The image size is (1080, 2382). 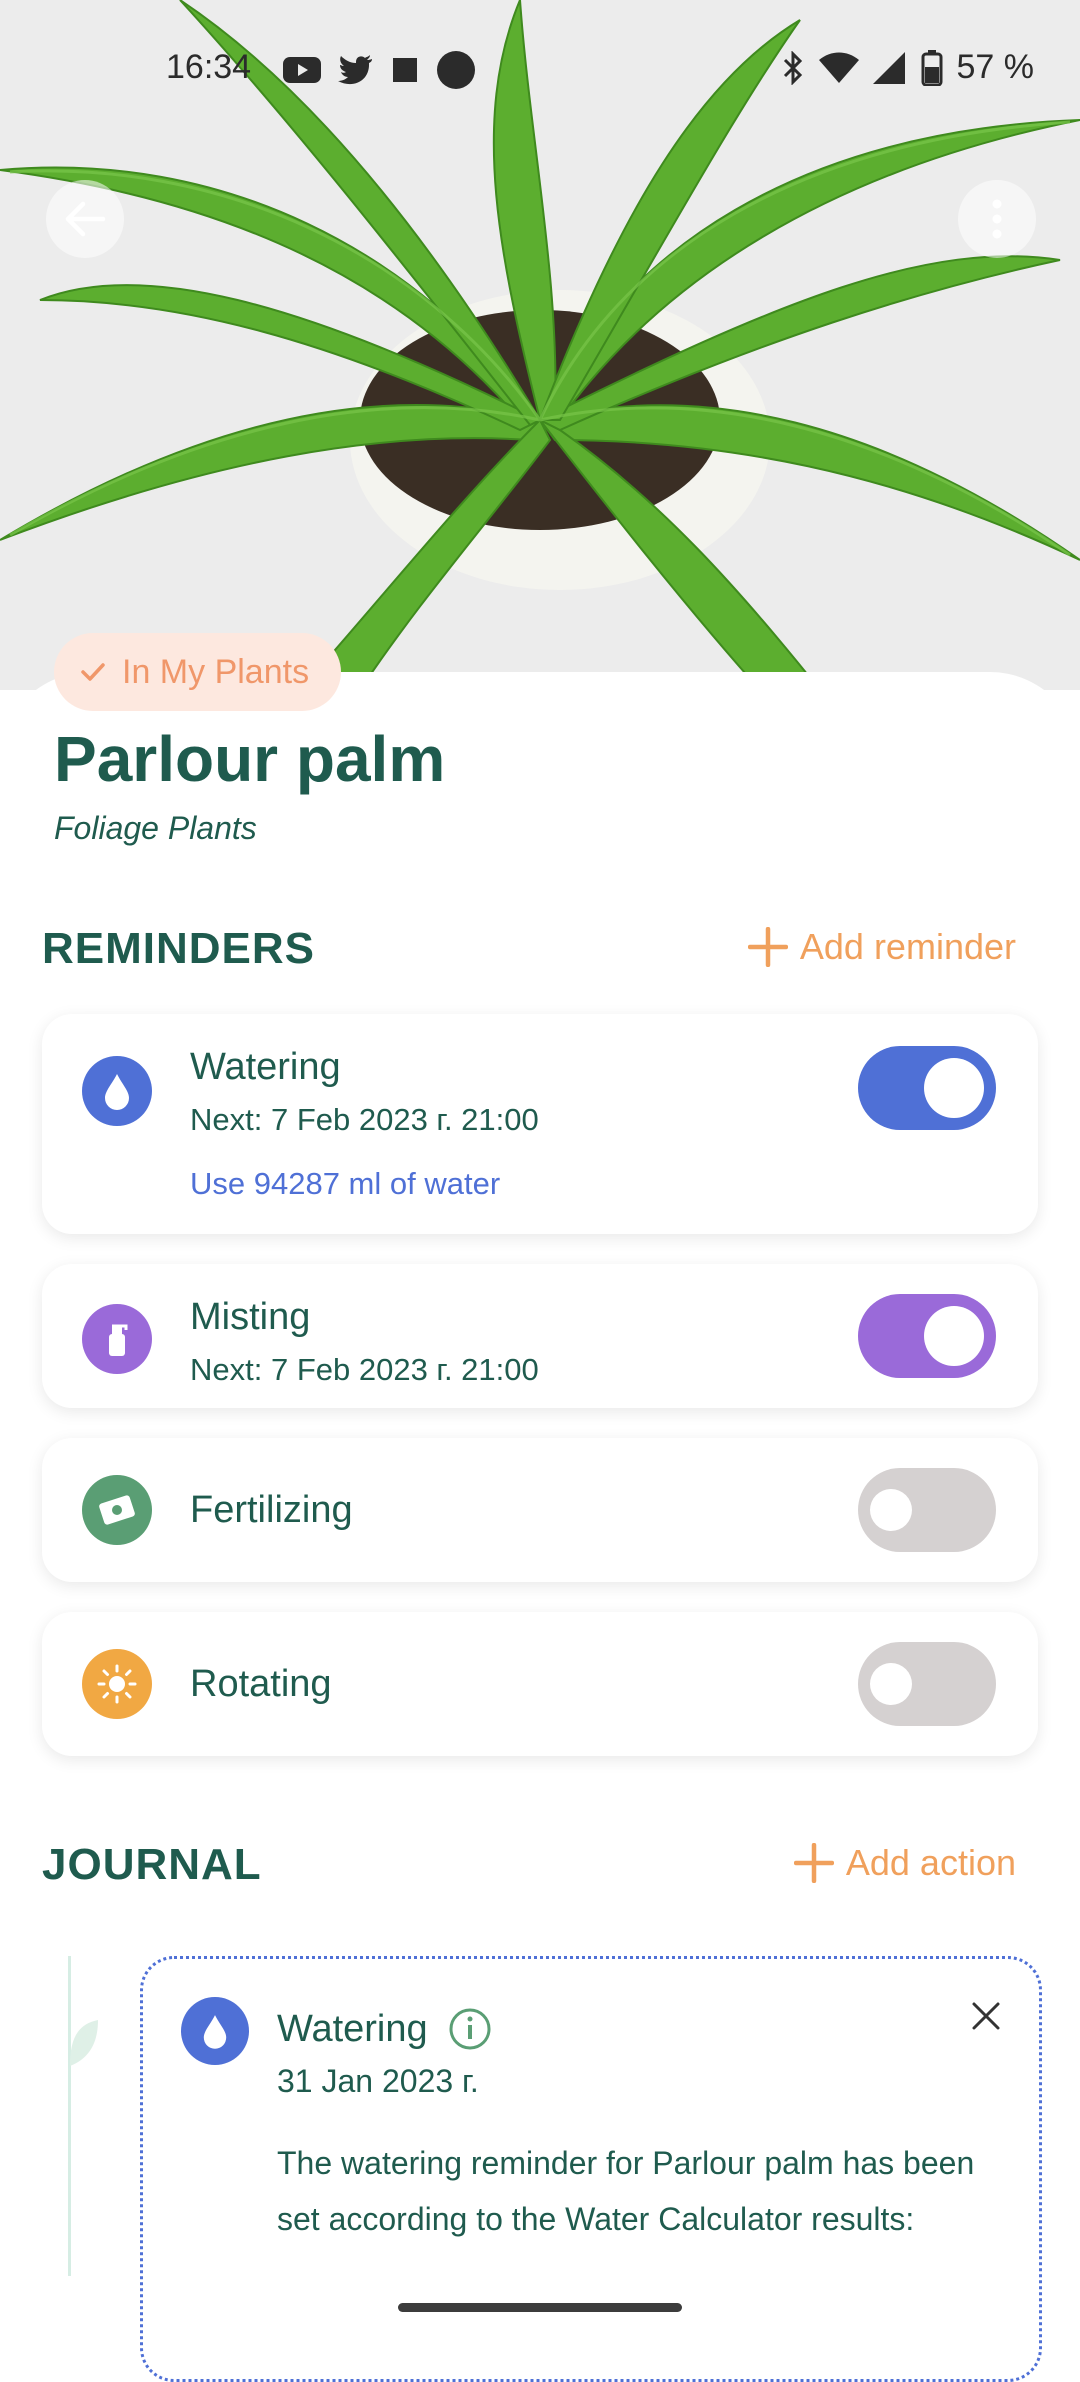 What do you see at coordinates (155, 828) in the screenshot?
I see `plant-category: Foliage Plants` at bounding box center [155, 828].